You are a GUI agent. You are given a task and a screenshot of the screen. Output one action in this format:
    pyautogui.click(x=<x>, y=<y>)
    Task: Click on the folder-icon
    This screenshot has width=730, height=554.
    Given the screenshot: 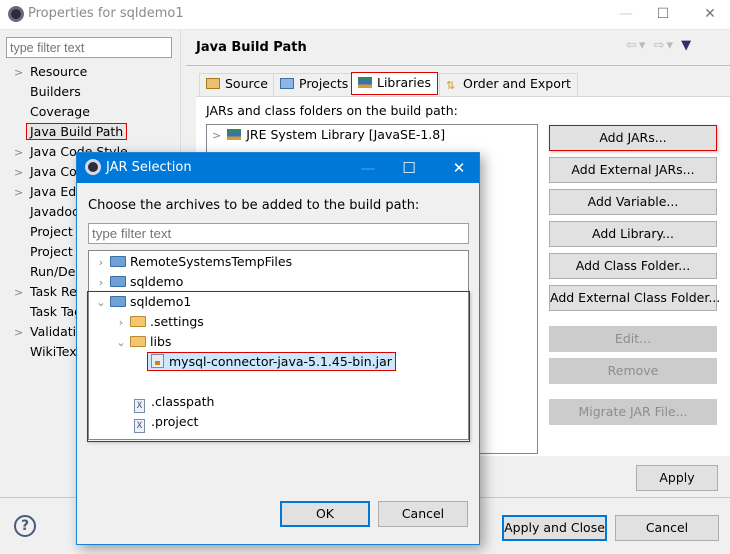 What is the action you would take?
    pyautogui.click(x=118, y=261)
    